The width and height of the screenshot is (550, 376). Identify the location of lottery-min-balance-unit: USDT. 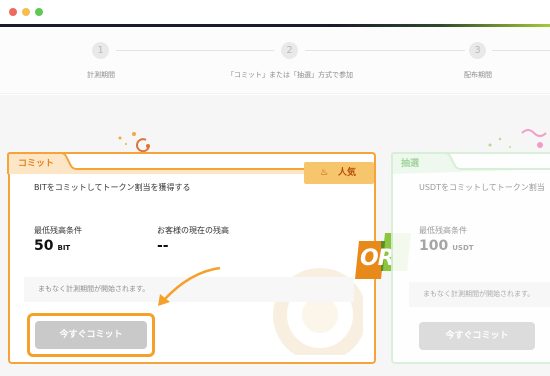
(463, 248).